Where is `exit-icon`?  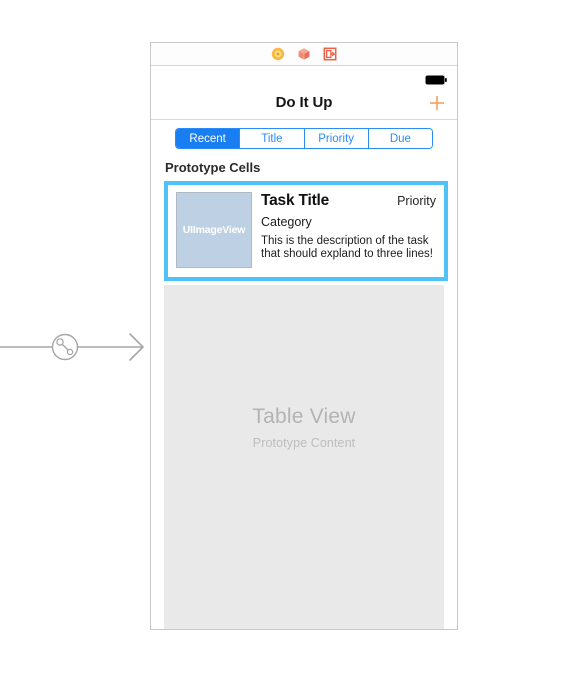 exit-icon is located at coordinates (330, 54).